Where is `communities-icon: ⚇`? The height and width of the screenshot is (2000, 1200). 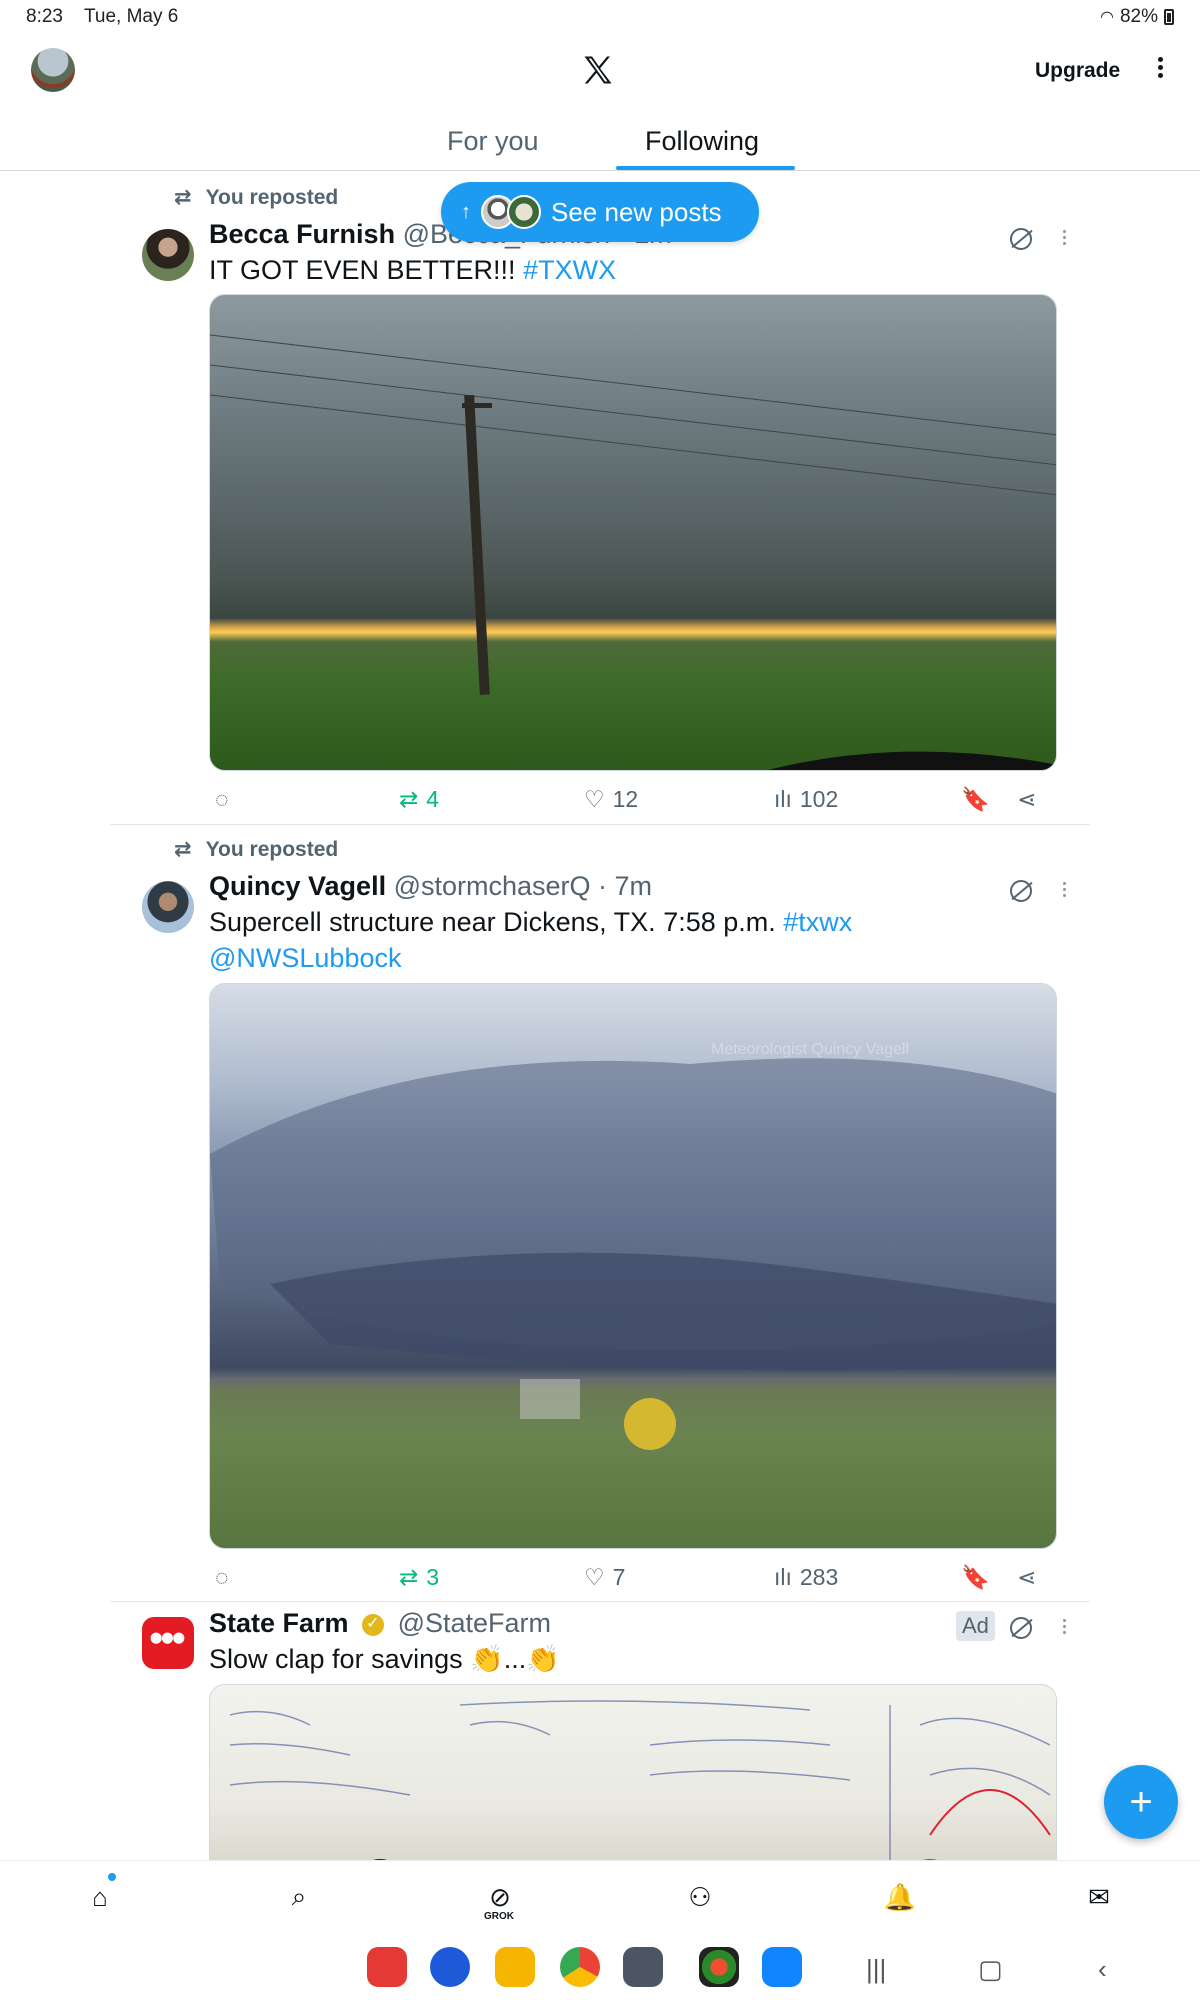
communities-icon: ⚇ is located at coordinates (700, 1897).